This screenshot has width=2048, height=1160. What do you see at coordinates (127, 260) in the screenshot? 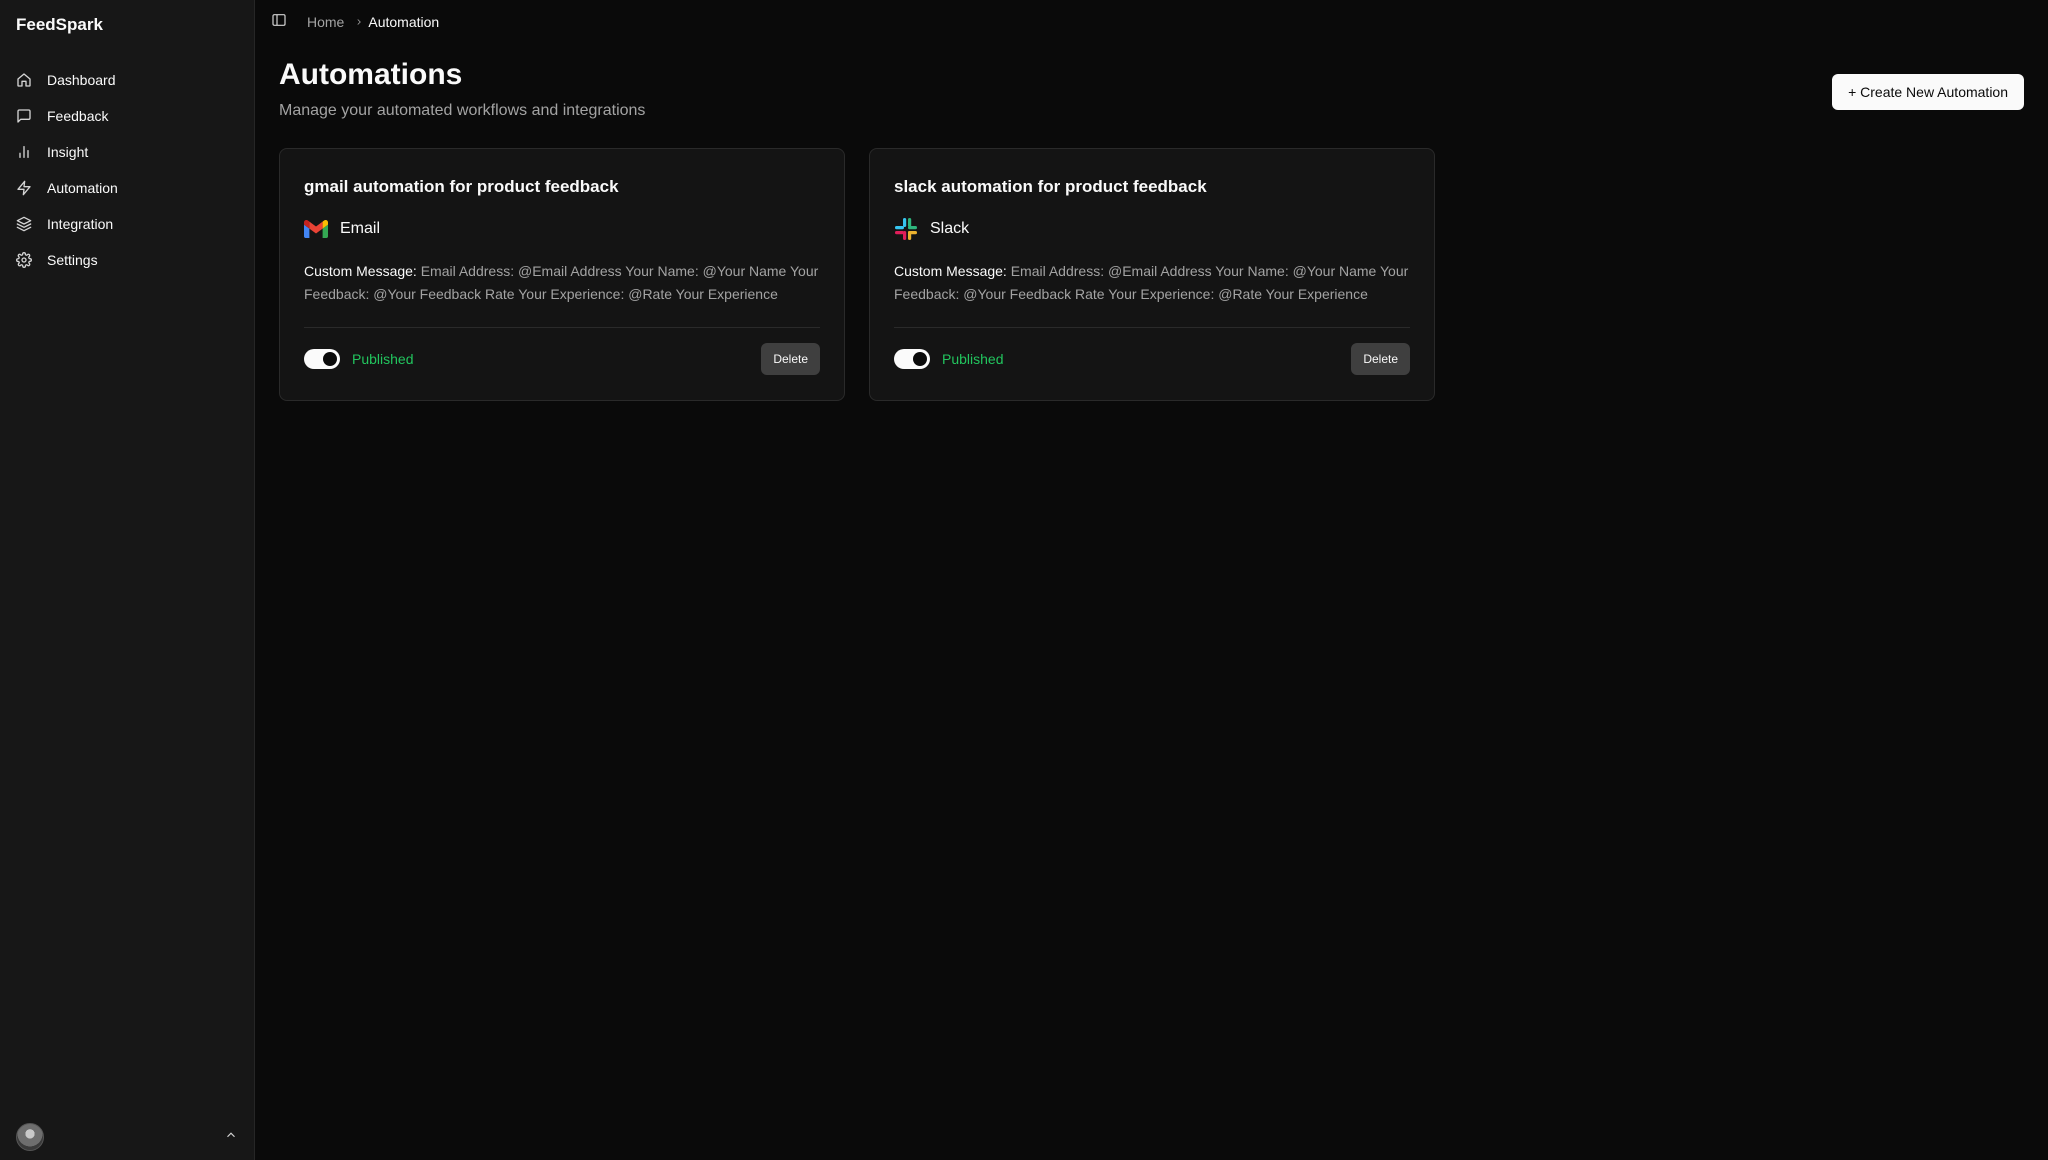
I see `sidebar-item-settings: Settings` at bounding box center [127, 260].